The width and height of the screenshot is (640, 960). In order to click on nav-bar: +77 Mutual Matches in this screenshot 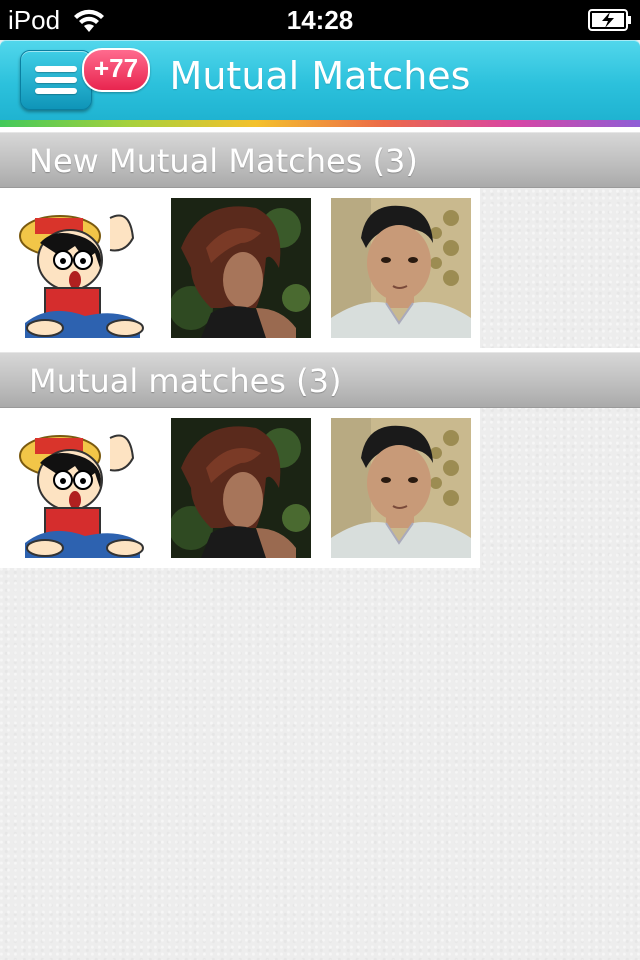, I will do `click(320, 80)`.